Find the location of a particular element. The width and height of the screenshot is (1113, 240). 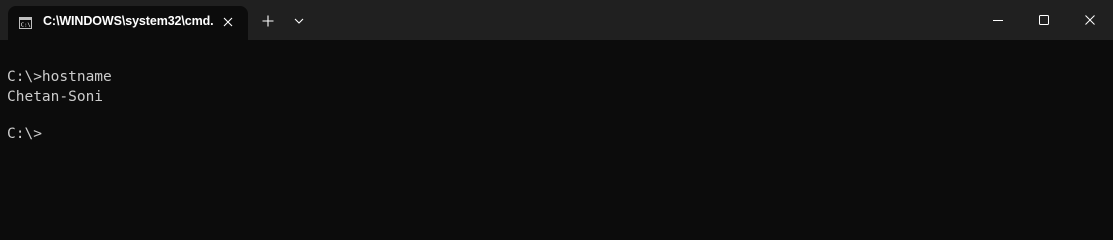

minimize-icon is located at coordinates (998, 20).